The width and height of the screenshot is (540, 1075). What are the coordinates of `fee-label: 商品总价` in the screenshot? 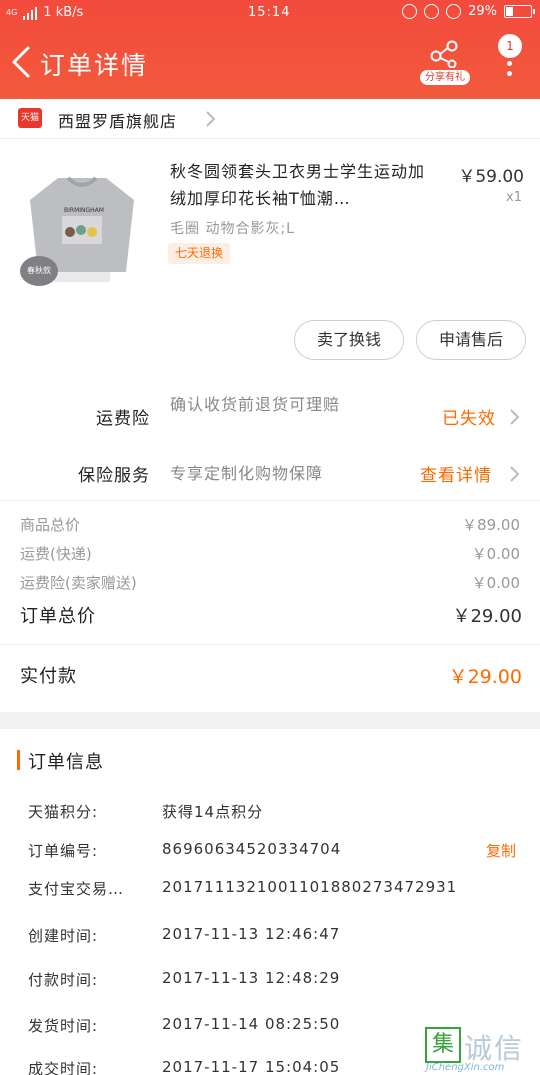 It's located at (50, 525).